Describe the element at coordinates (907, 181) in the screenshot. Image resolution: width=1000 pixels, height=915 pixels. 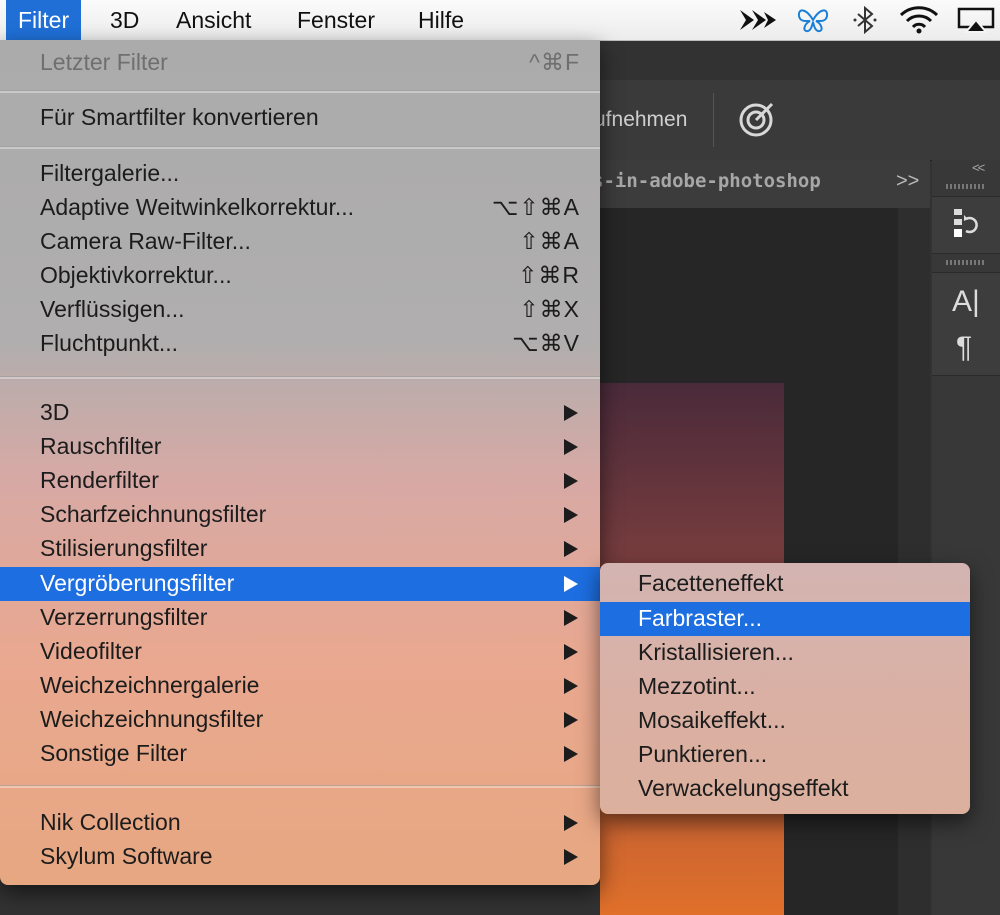
I see `more-tabs-button: >>` at that location.